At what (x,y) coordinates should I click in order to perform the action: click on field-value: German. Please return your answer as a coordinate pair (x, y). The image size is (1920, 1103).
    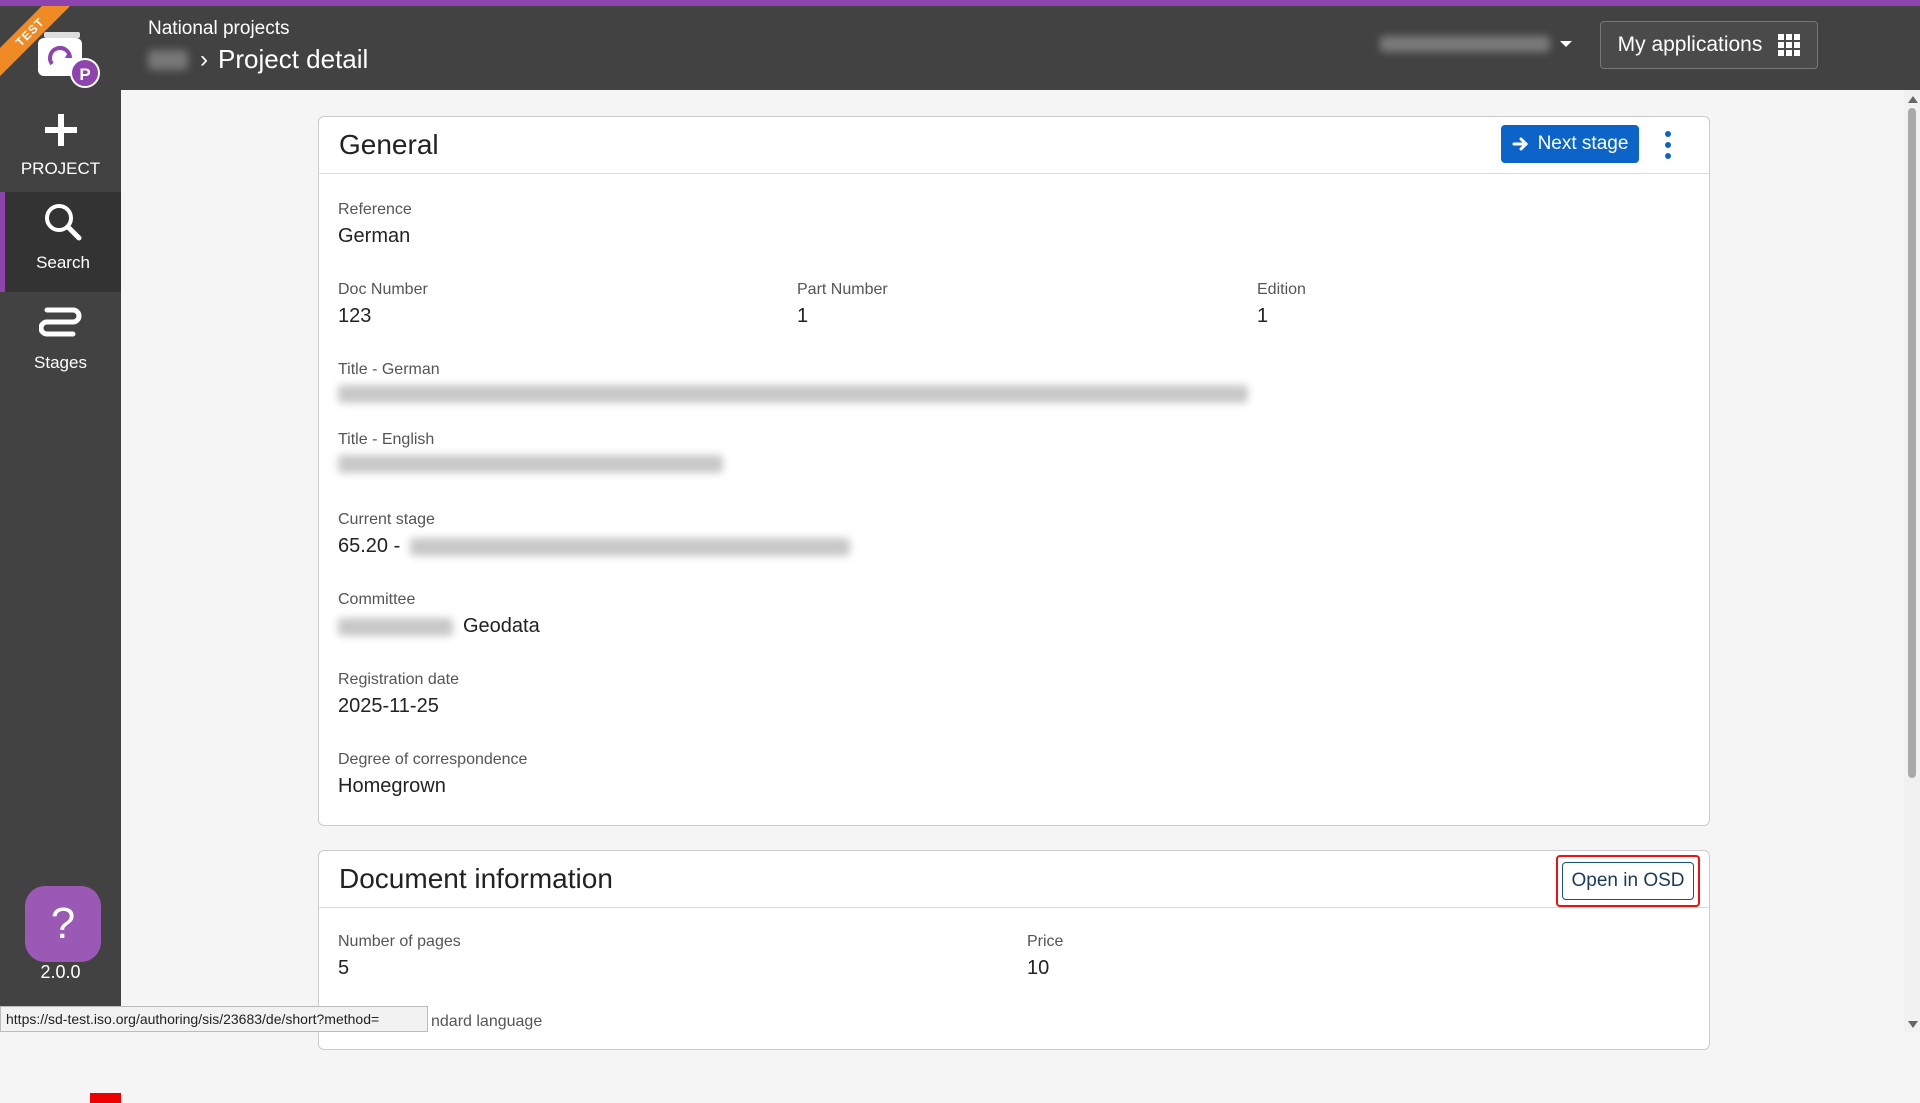
    Looking at the image, I should click on (374, 236).